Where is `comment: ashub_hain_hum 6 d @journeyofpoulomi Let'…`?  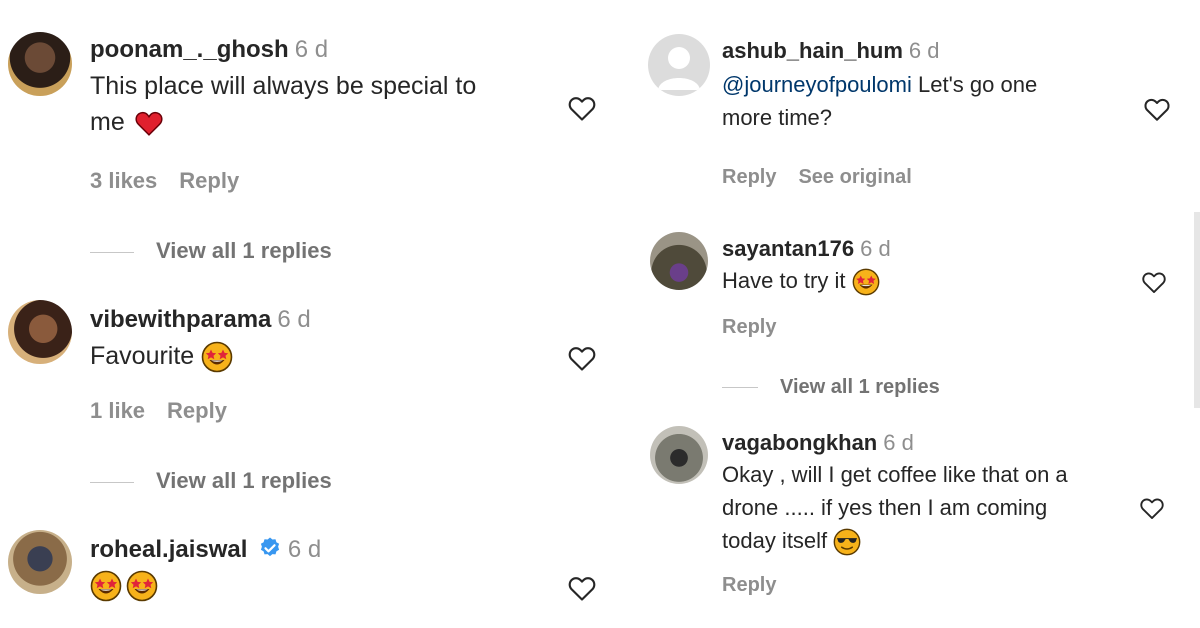 comment: ashub_hain_hum 6 d @journeyofpoulomi Let'… is located at coordinates (920, 117).